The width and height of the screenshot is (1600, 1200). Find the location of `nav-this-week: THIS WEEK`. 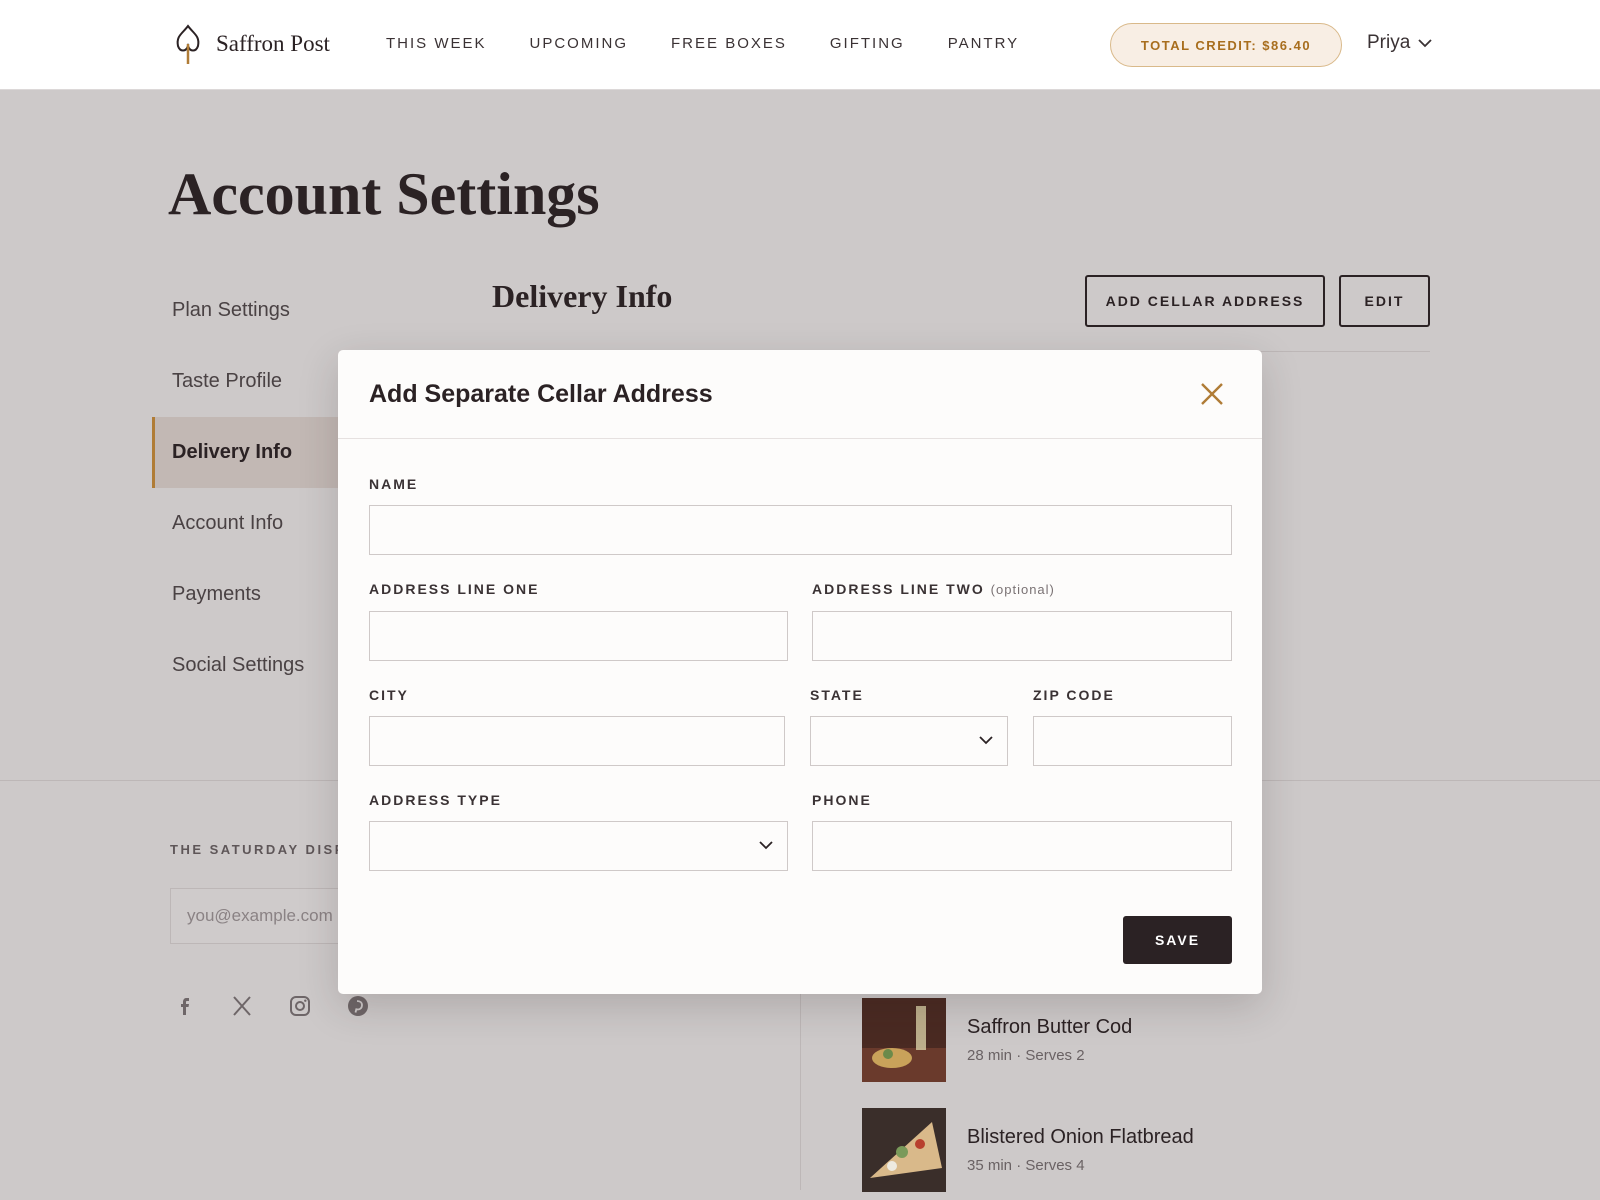

nav-this-week: THIS WEEK is located at coordinates (436, 43).